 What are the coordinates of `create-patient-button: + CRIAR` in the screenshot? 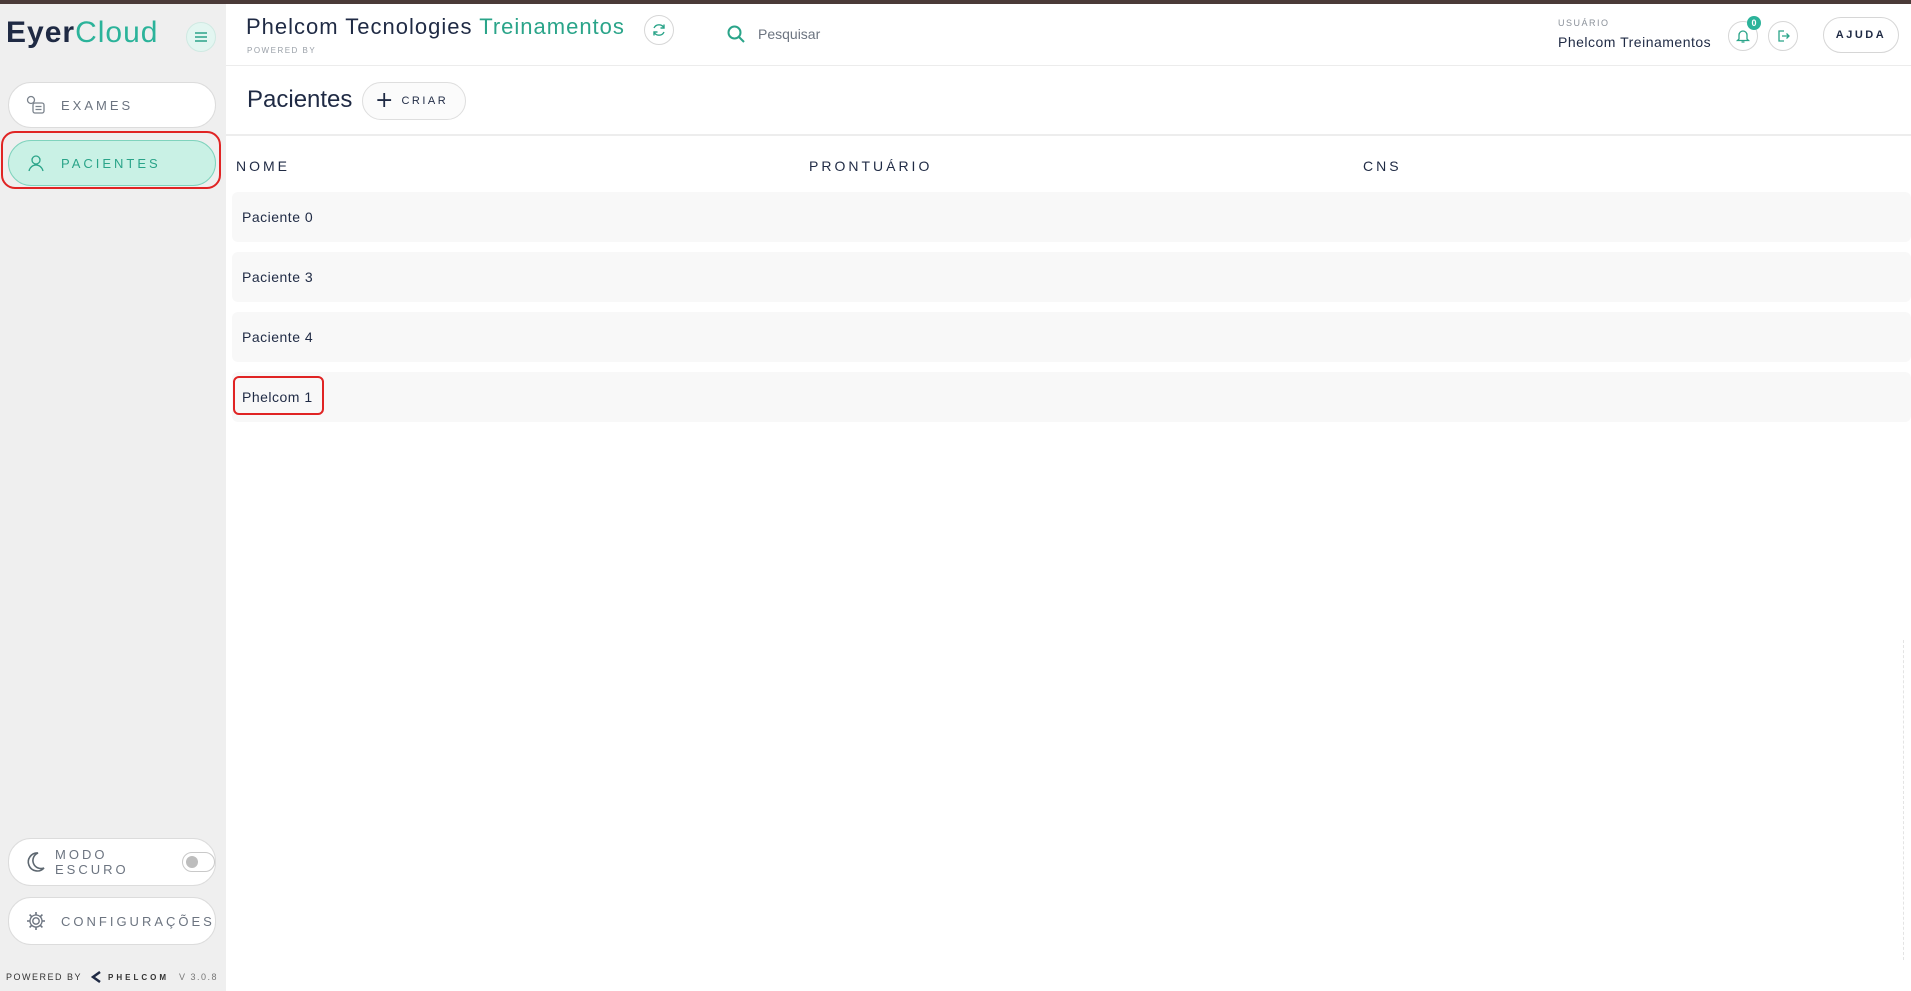 It's located at (414, 101).